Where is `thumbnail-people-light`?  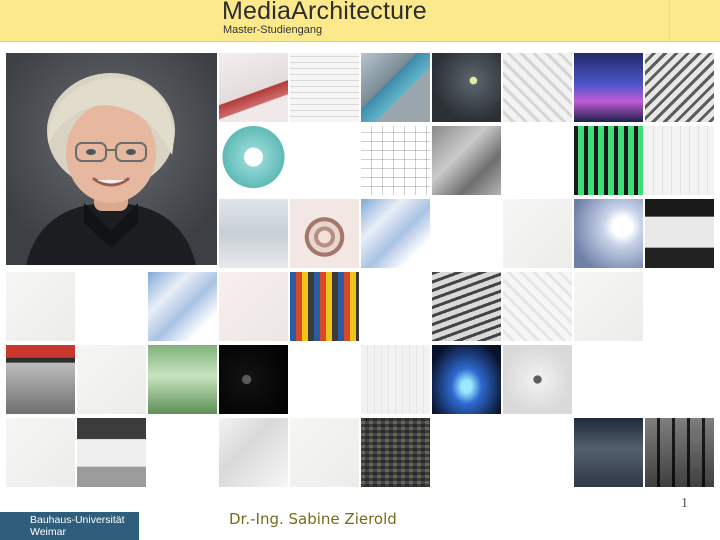 thumbnail-people-light is located at coordinates (608, 233).